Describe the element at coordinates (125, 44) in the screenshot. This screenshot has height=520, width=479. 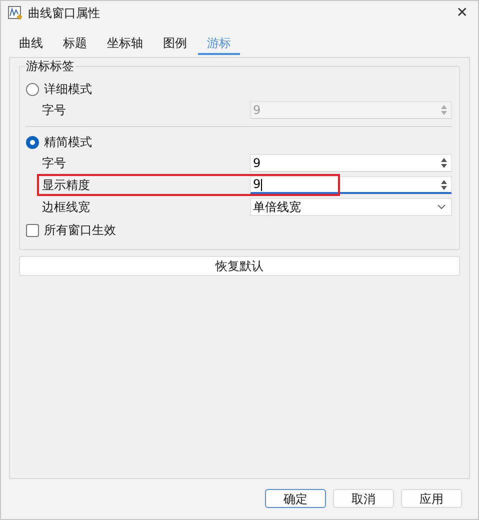
I see `tab: 坐标轴` at that location.